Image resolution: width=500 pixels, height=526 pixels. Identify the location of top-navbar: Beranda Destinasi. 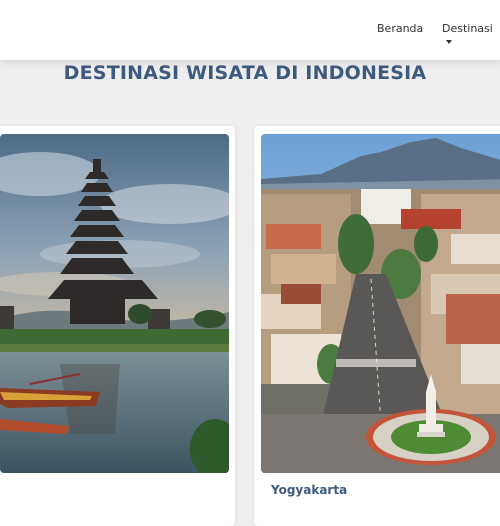
(250, 30).